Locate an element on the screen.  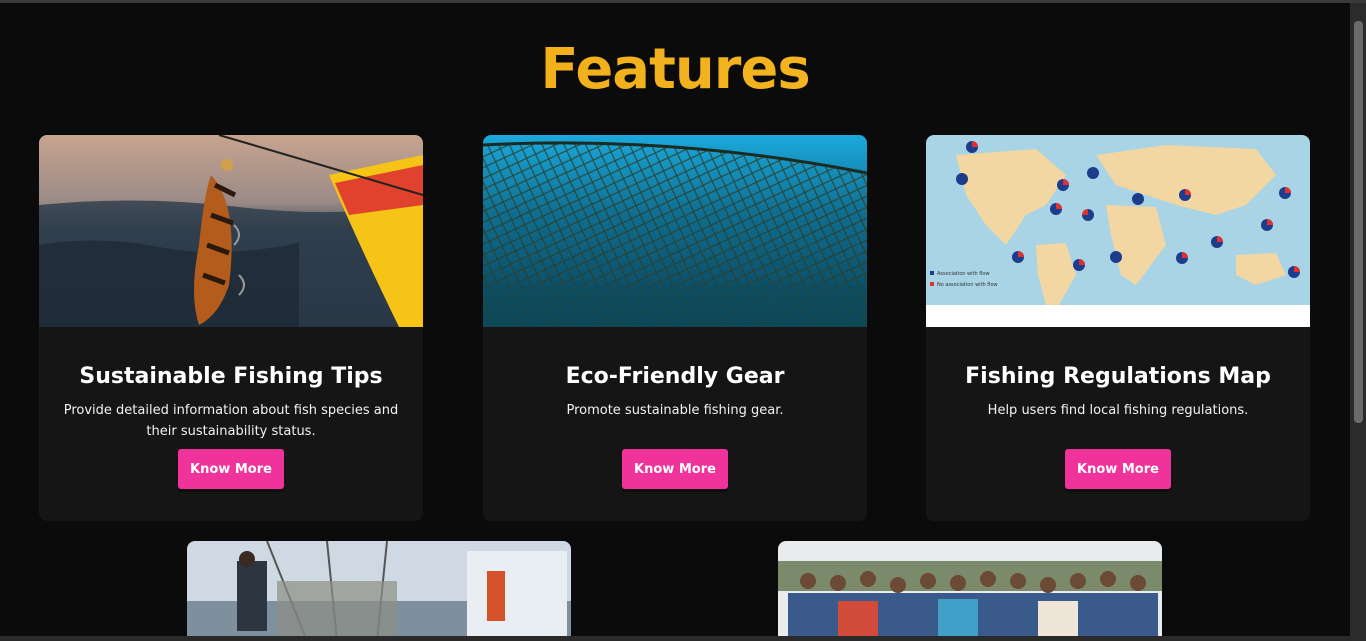
vertical-scrollbar is located at coordinates (1358, 322).